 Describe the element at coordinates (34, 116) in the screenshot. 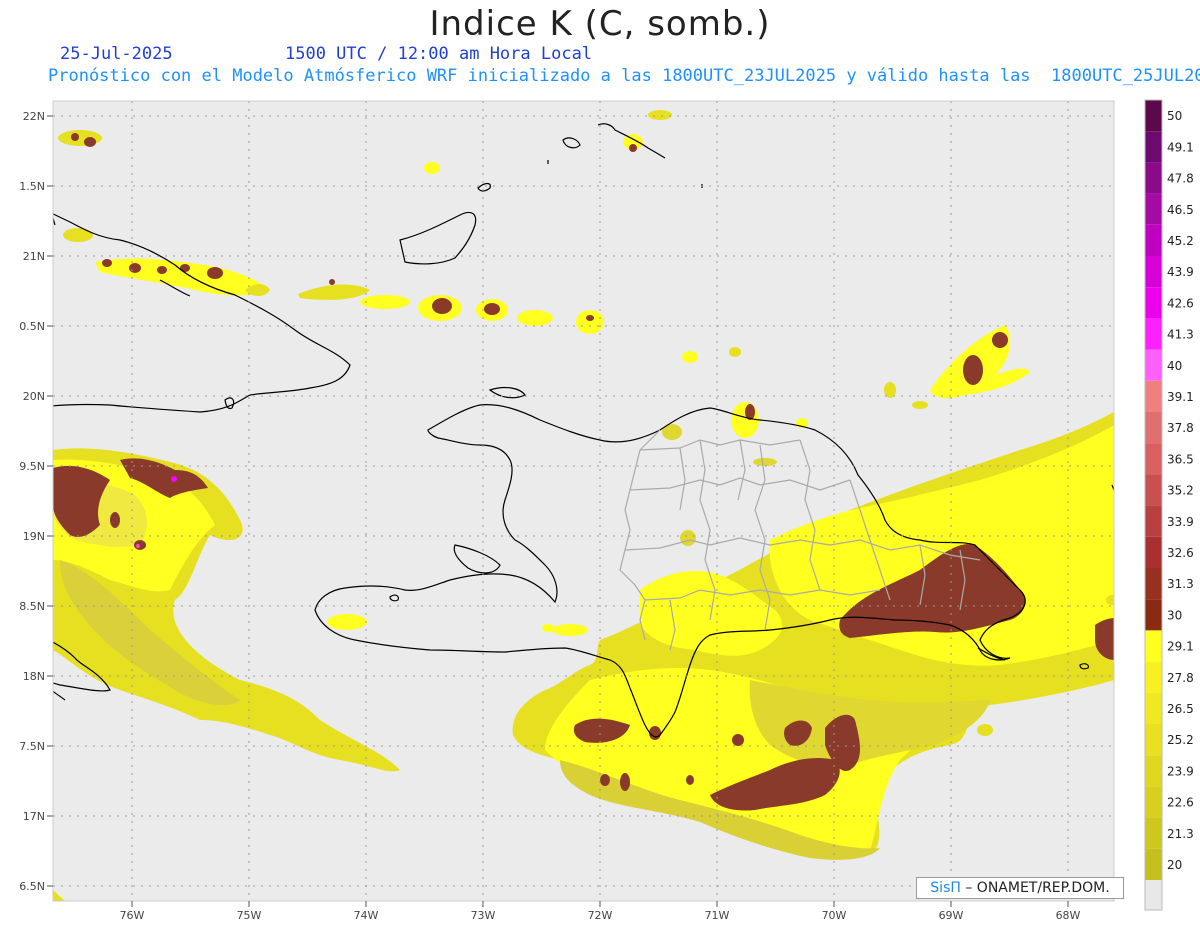

I see `lat-label: 22N` at that location.